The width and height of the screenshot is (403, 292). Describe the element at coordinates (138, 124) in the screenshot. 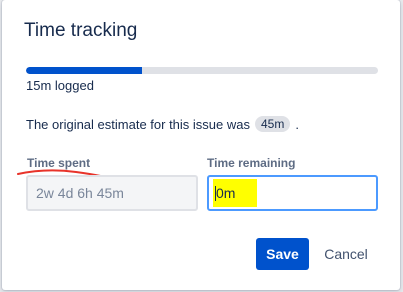

I see `estimate-text: The original estimate for this issue was` at that location.